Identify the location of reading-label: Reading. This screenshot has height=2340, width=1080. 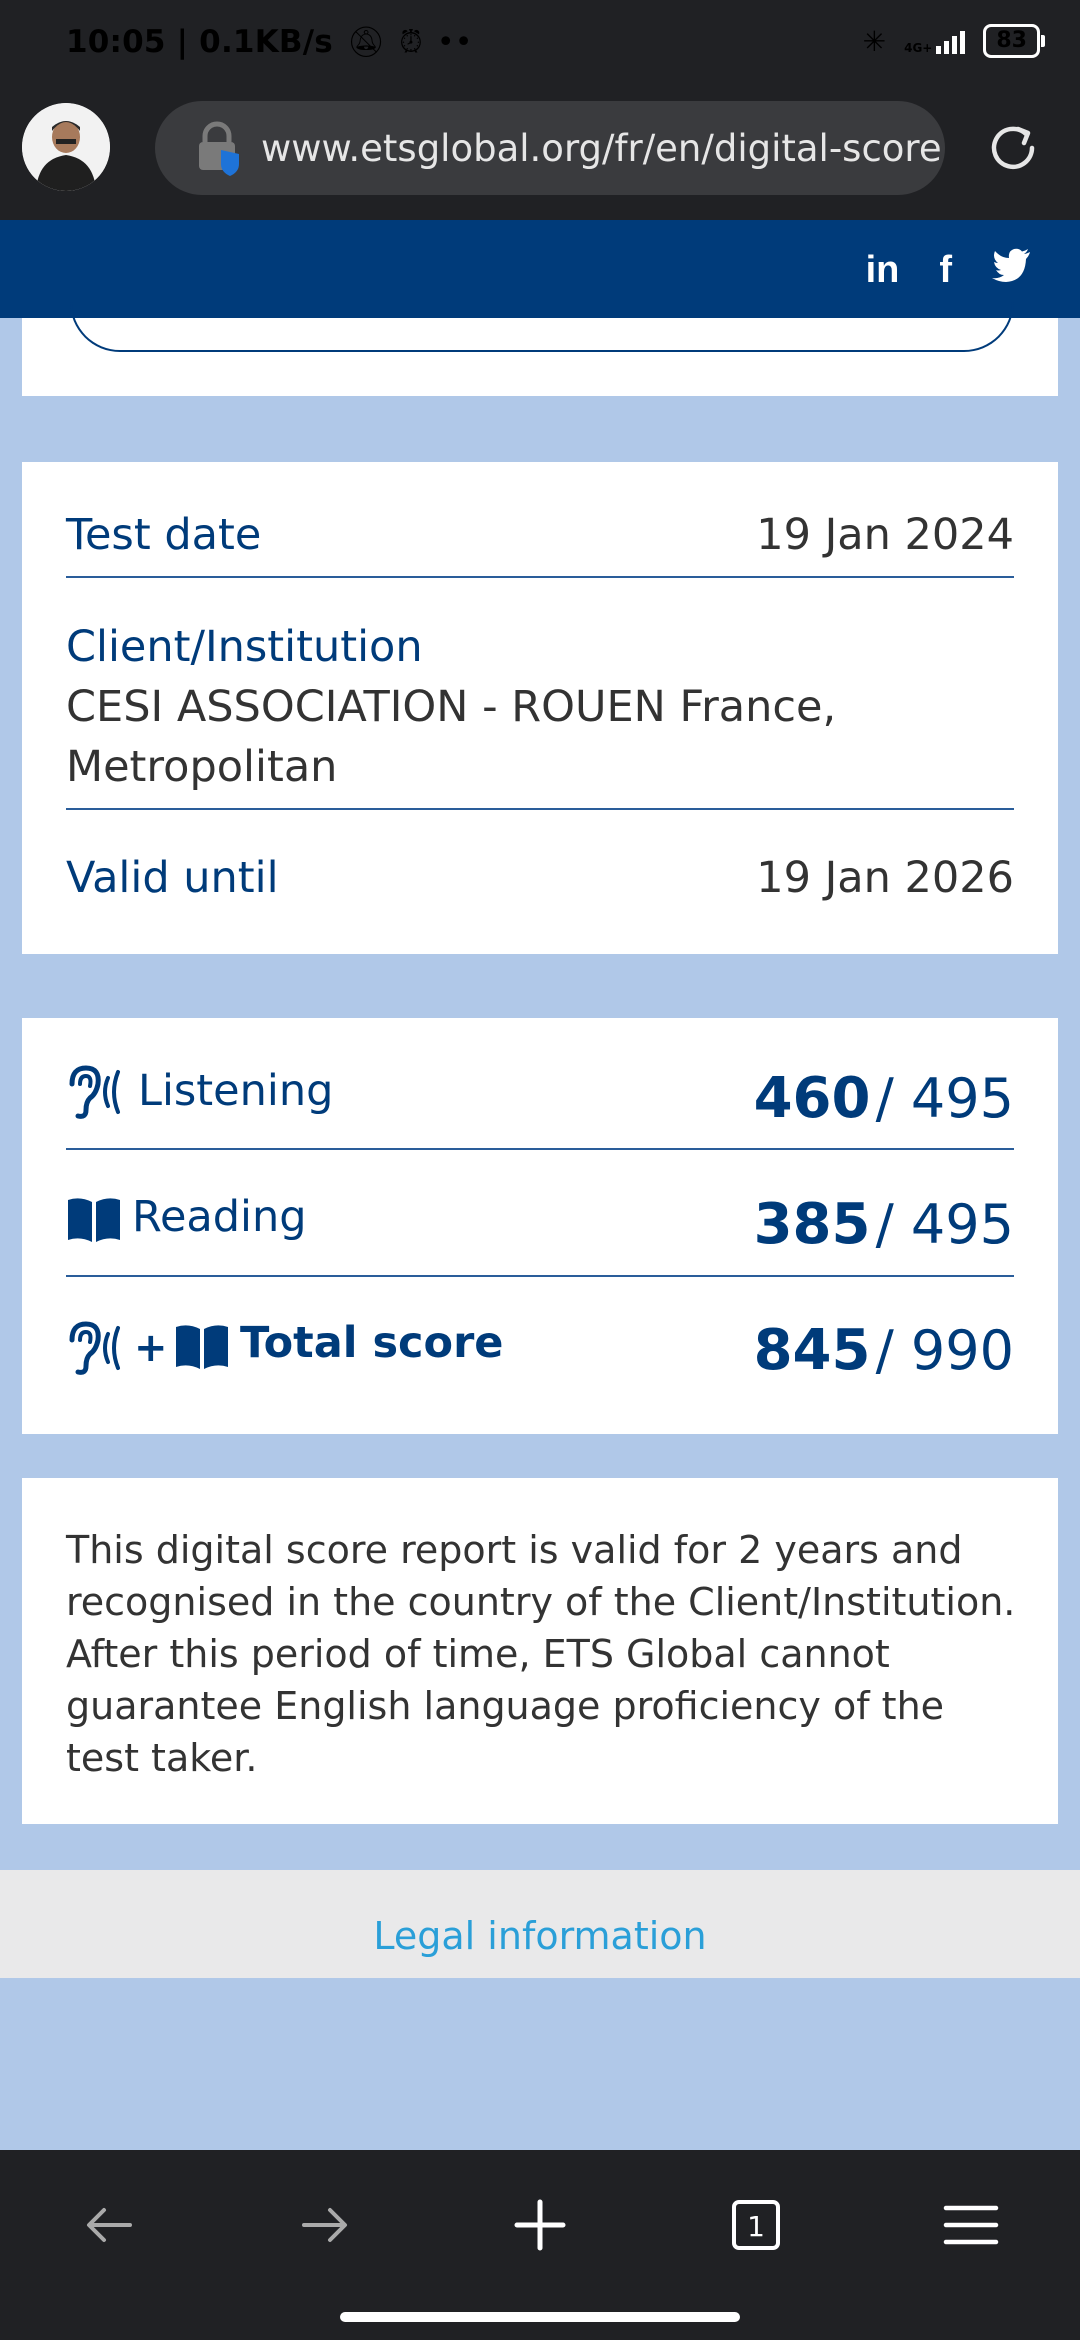
(219, 1217).